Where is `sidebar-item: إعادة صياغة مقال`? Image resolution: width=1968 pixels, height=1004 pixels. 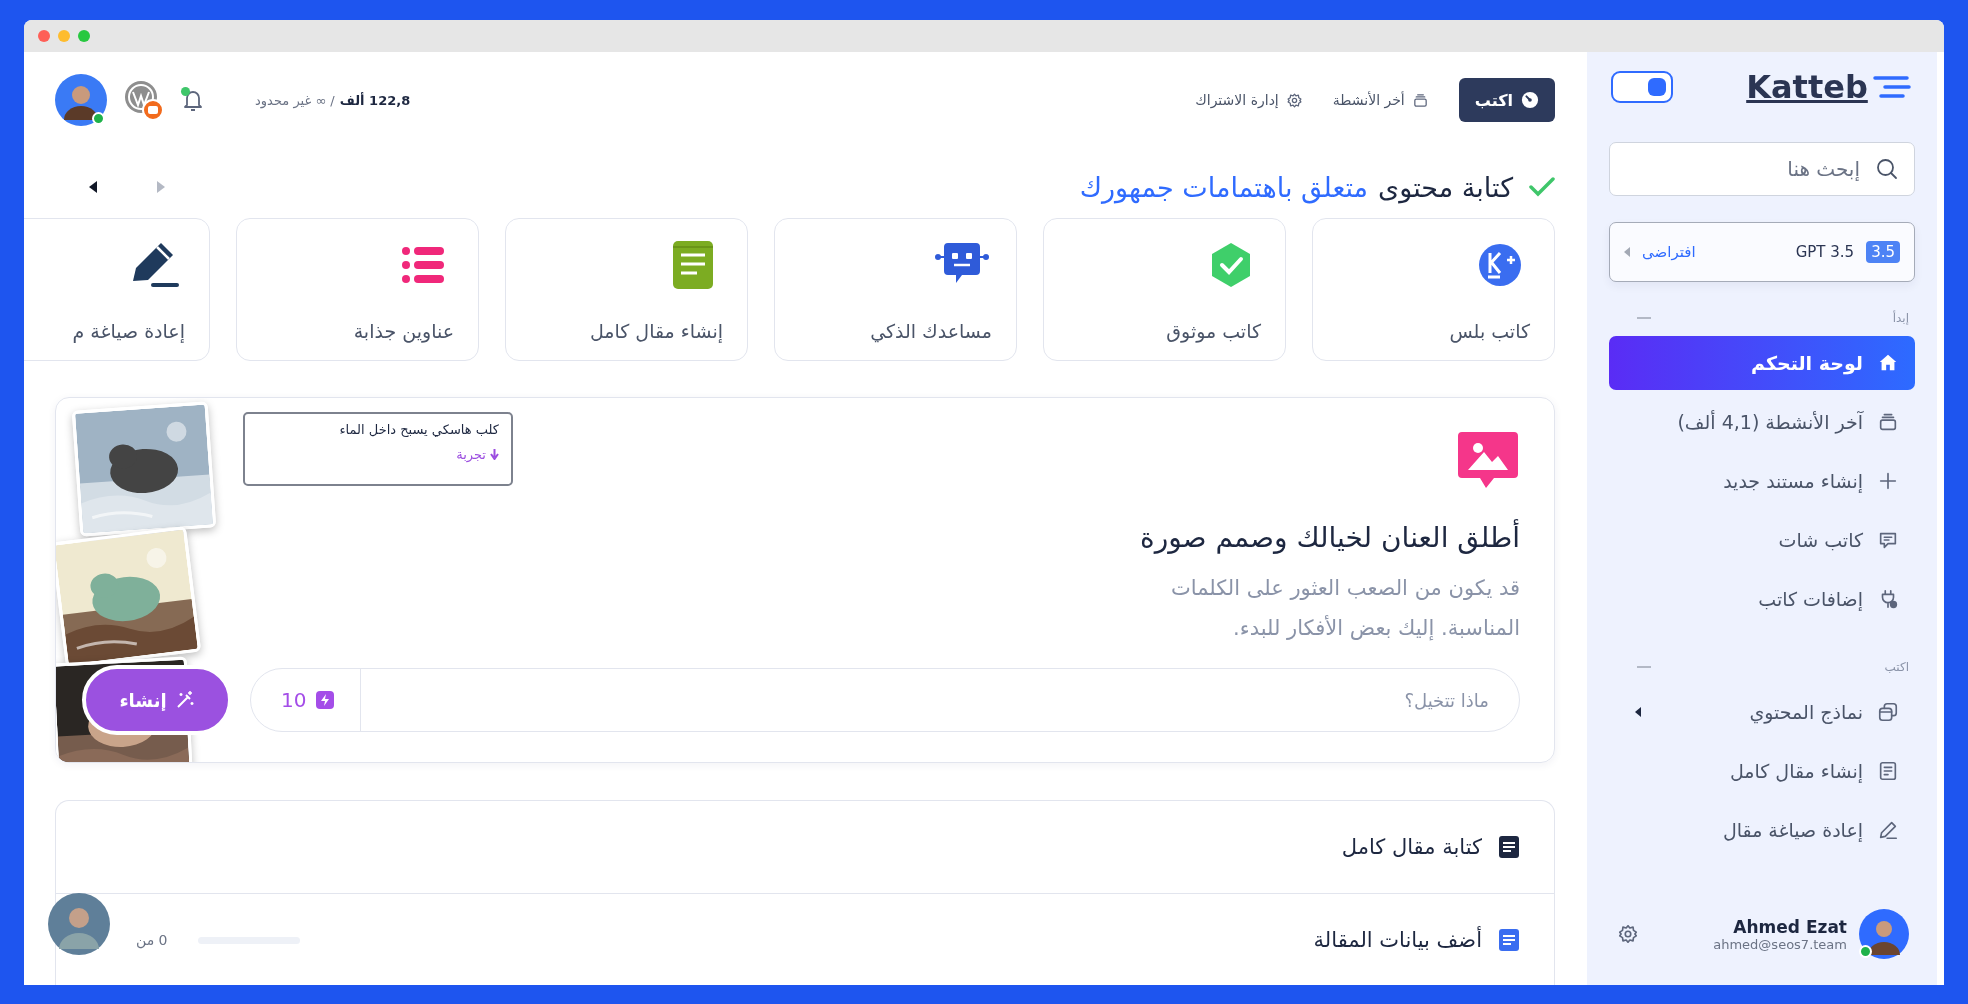
sidebar-item: إعادة صياغة مقال is located at coordinates (1762, 830).